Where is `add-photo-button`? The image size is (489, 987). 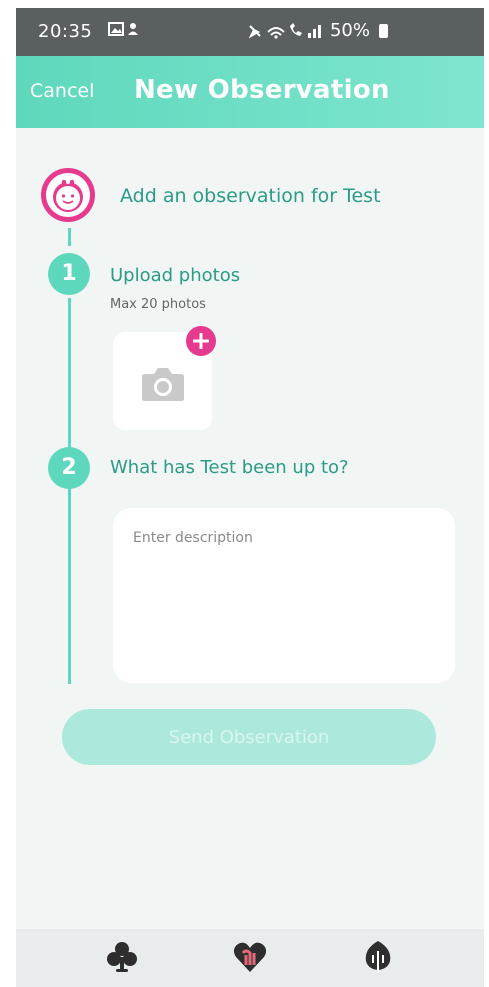 add-photo-button is located at coordinates (201, 341).